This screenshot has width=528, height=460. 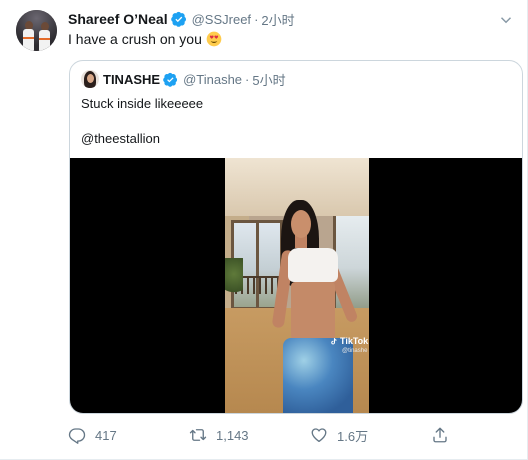 What do you see at coordinates (77, 436) in the screenshot?
I see `reply-icon` at bounding box center [77, 436].